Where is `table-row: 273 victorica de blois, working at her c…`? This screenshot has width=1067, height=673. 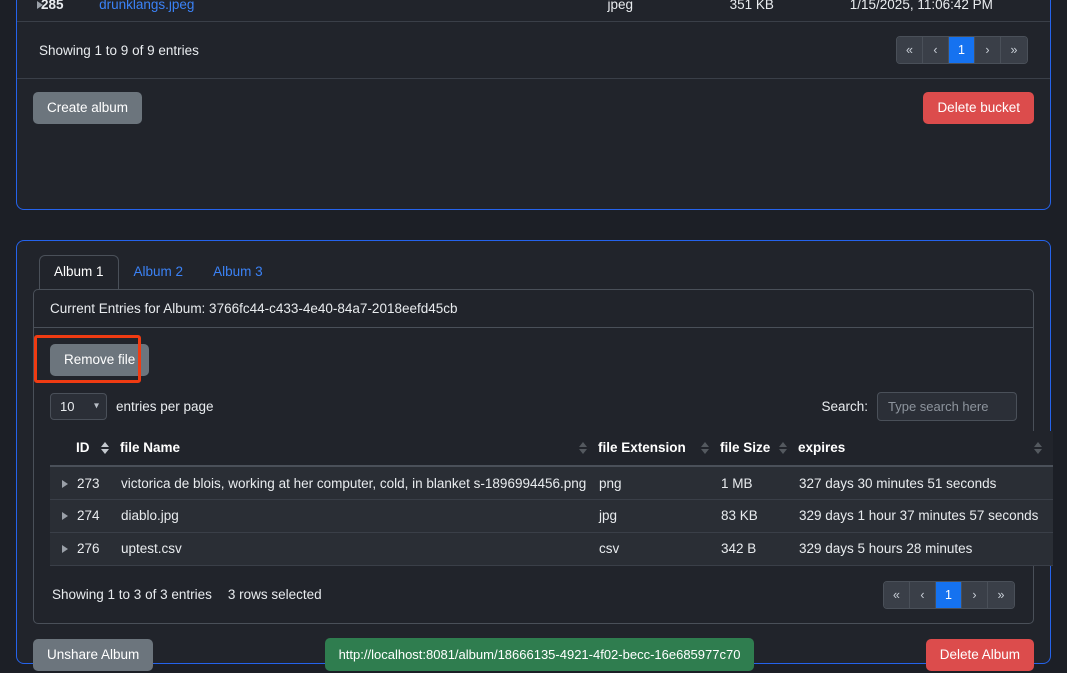 table-row: 273 victorica de blois, working at her c… is located at coordinates (551, 483).